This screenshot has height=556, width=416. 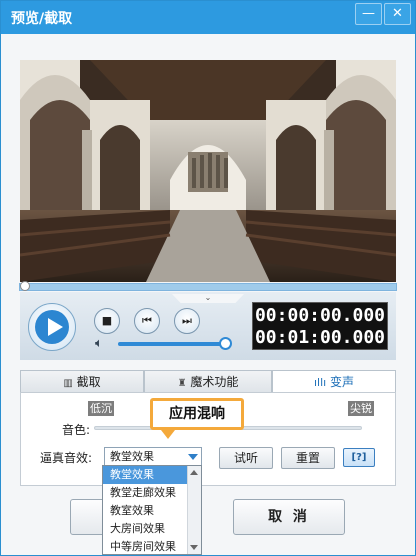 I want to click on callout-arrow, so click(x=168, y=434).